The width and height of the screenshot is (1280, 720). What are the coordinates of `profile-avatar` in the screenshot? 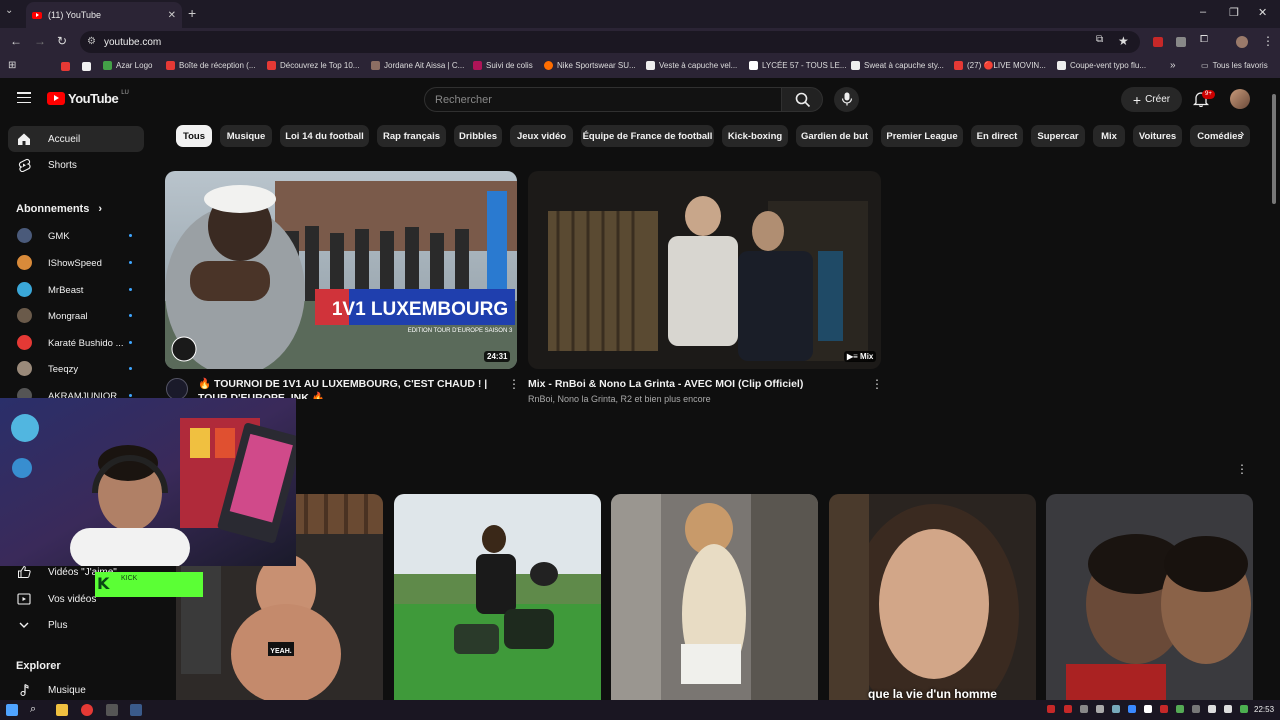 It's located at (1242, 42).